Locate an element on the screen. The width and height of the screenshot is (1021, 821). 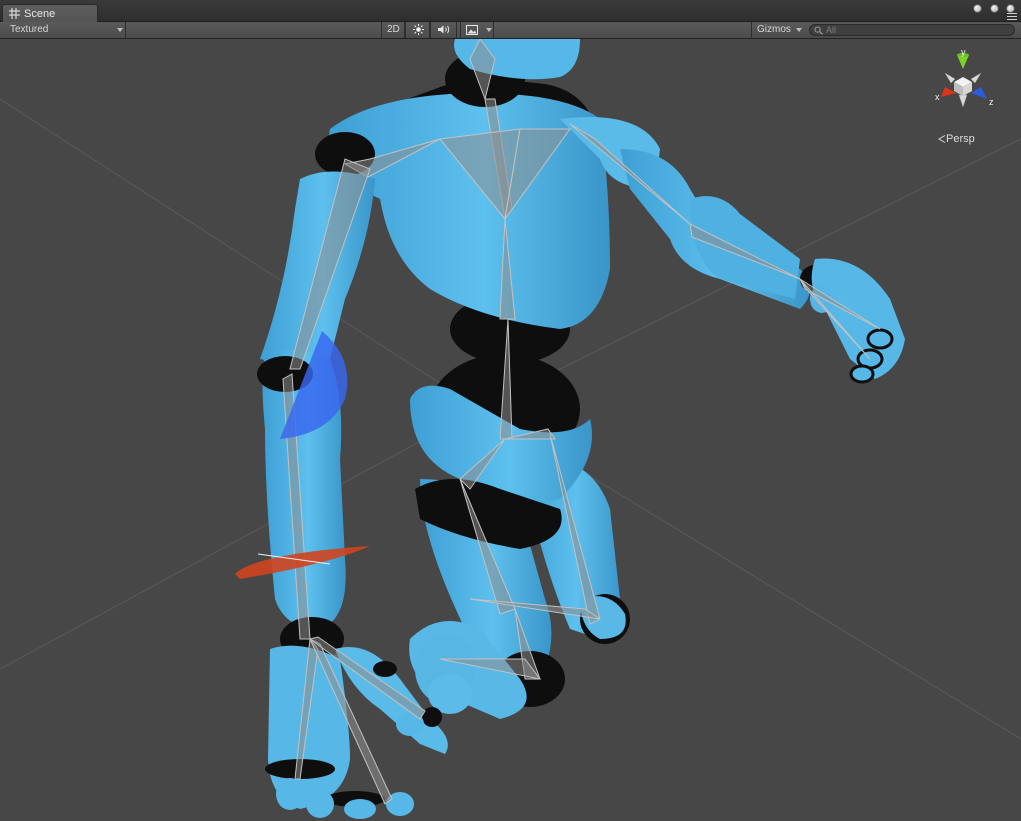
gizmo-axis-z-label: z is located at coordinates (991, 102).